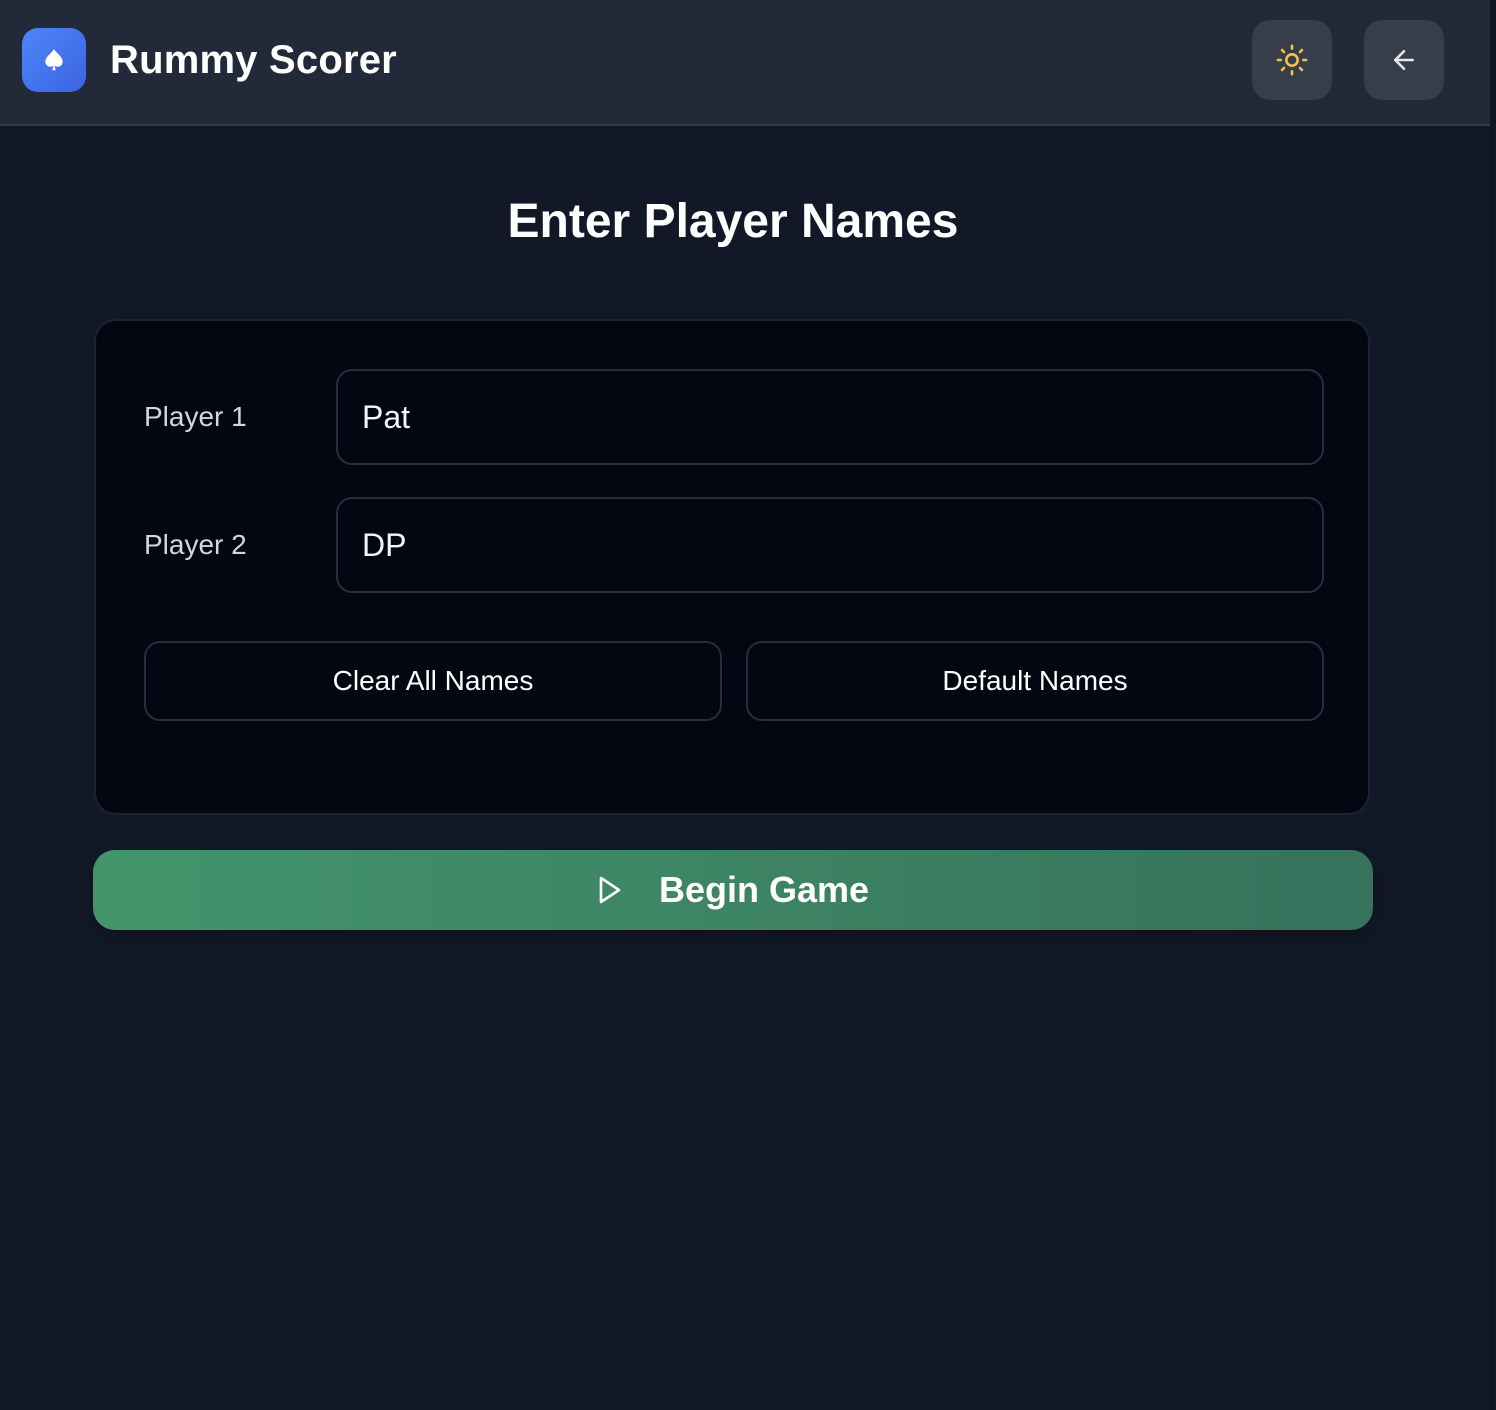 This screenshot has width=1496, height=1410. Describe the element at coordinates (764, 889) in the screenshot. I see `begin-game-label: Begin Game` at that location.